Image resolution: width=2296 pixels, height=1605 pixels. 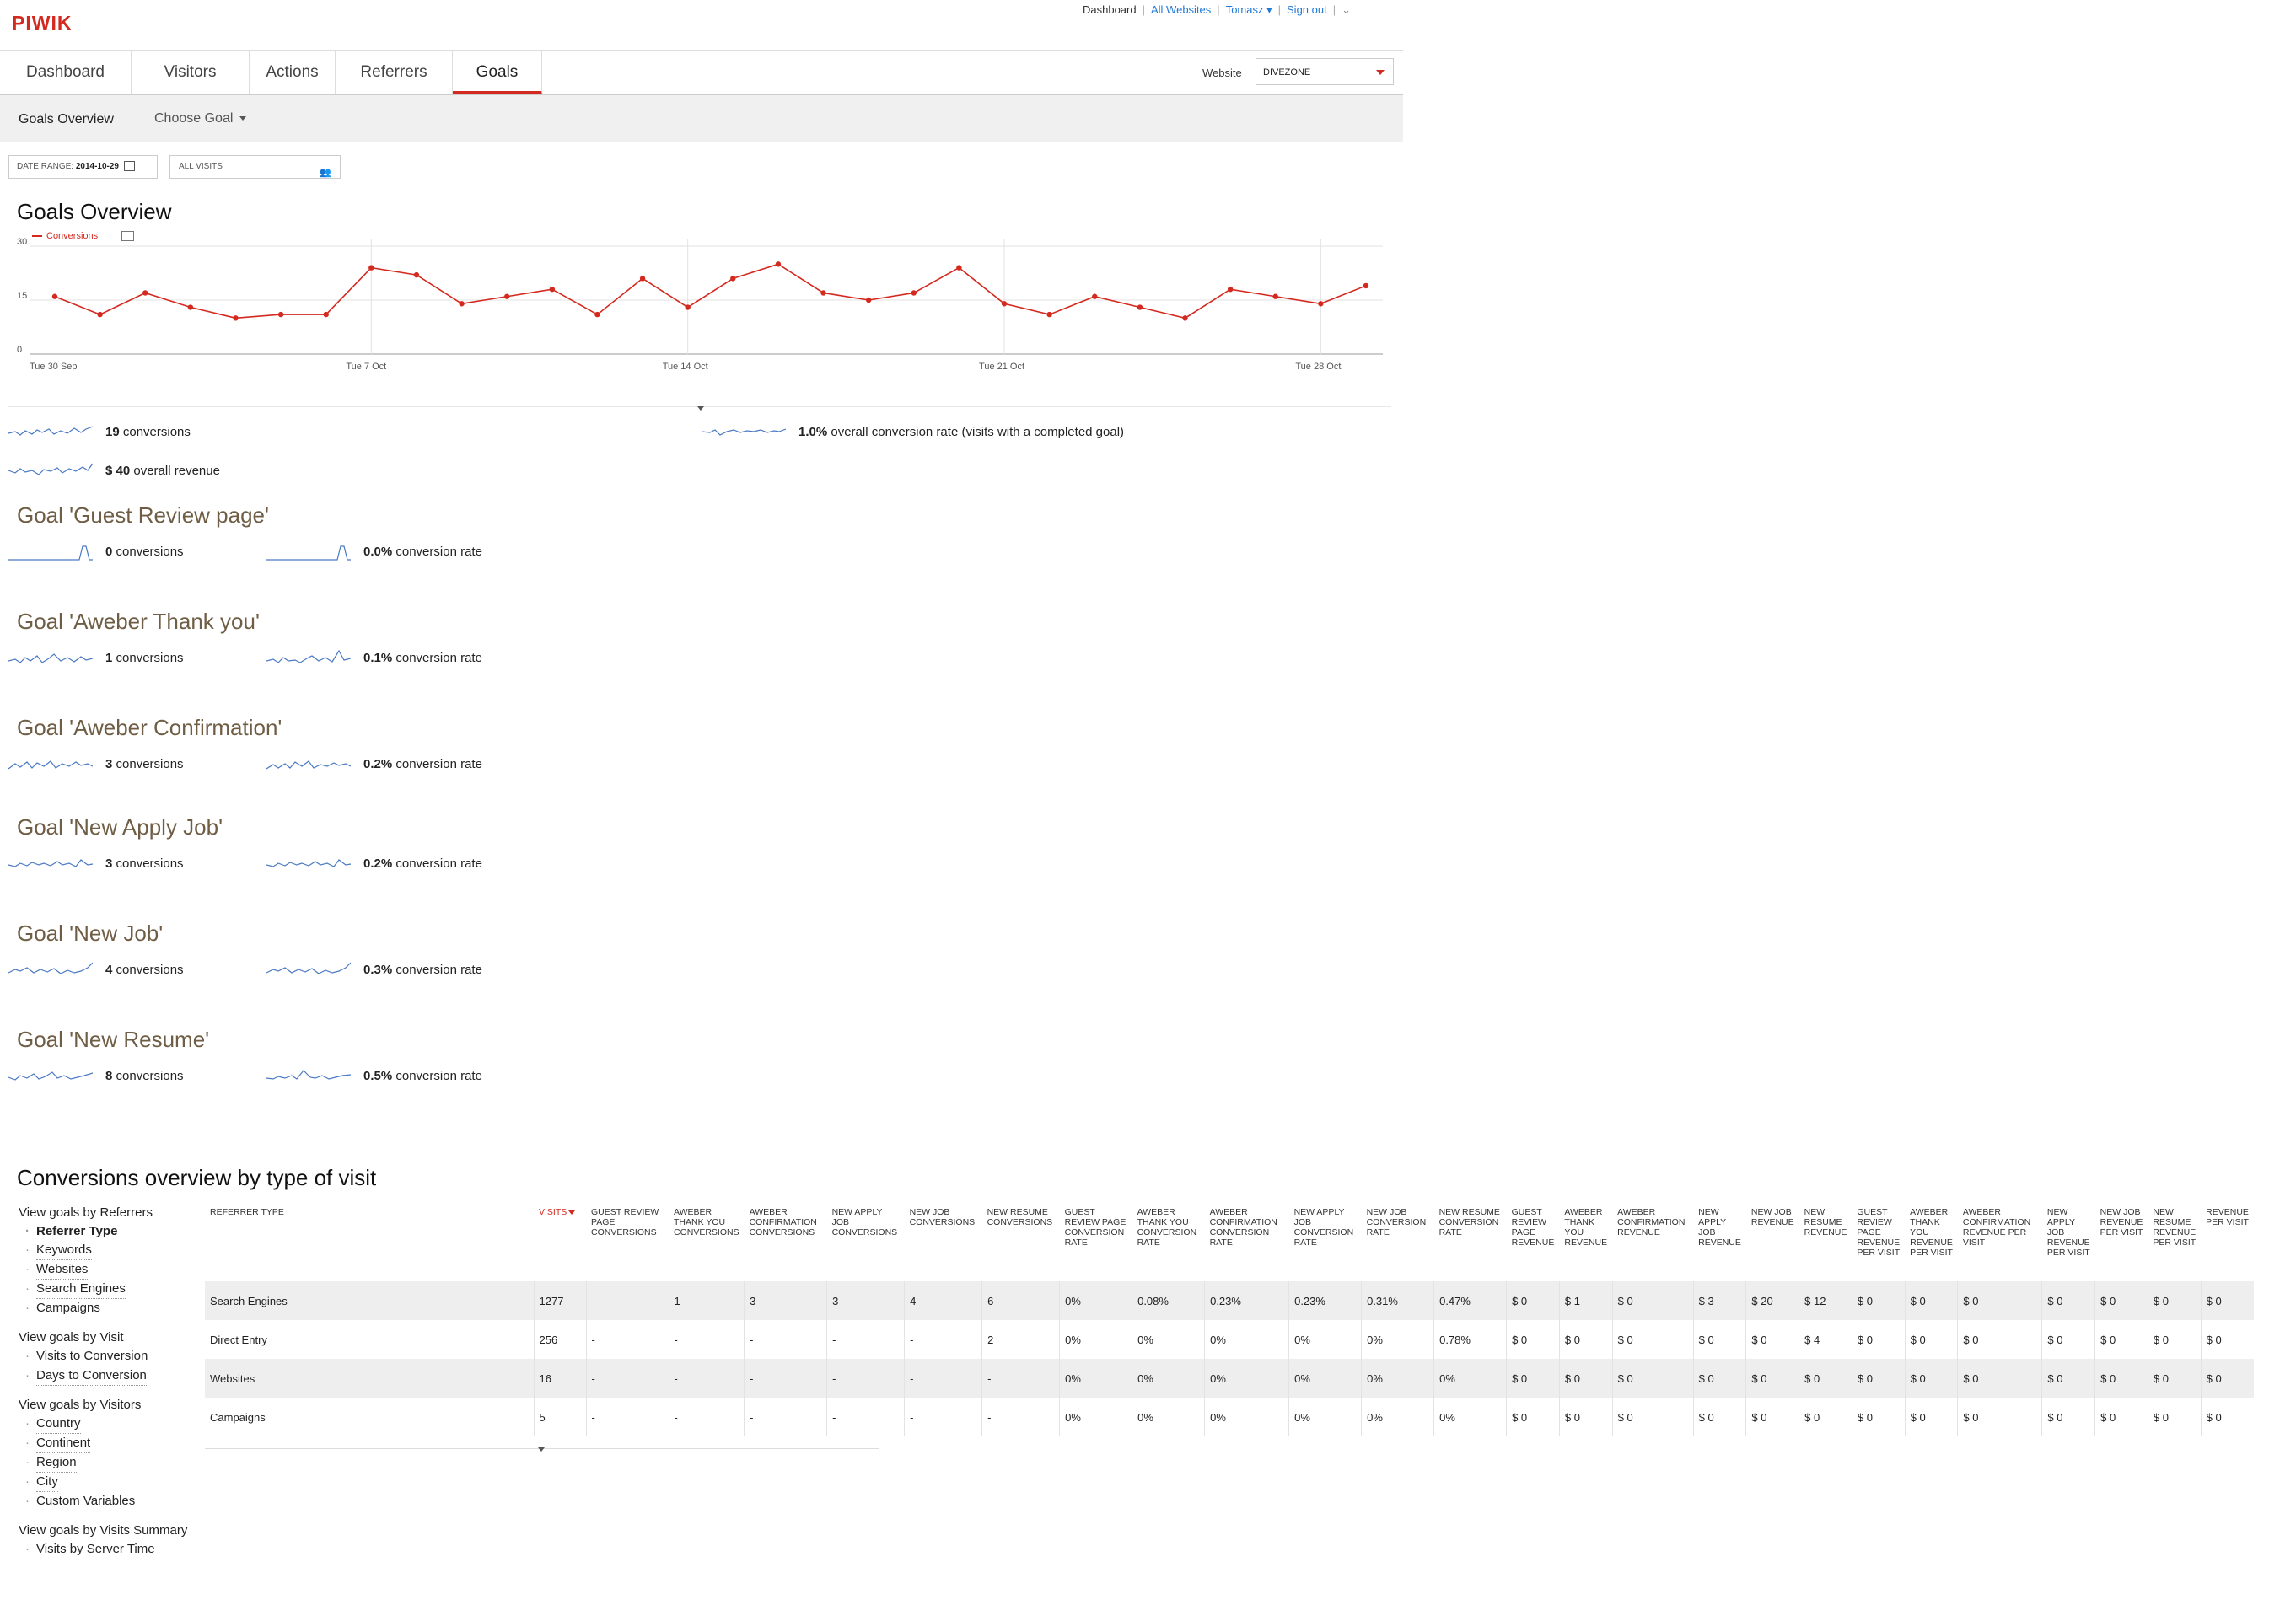 What do you see at coordinates (139, 622) in the screenshot?
I see `goal-title: Goal 'Aweber Thank you'` at bounding box center [139, 622].